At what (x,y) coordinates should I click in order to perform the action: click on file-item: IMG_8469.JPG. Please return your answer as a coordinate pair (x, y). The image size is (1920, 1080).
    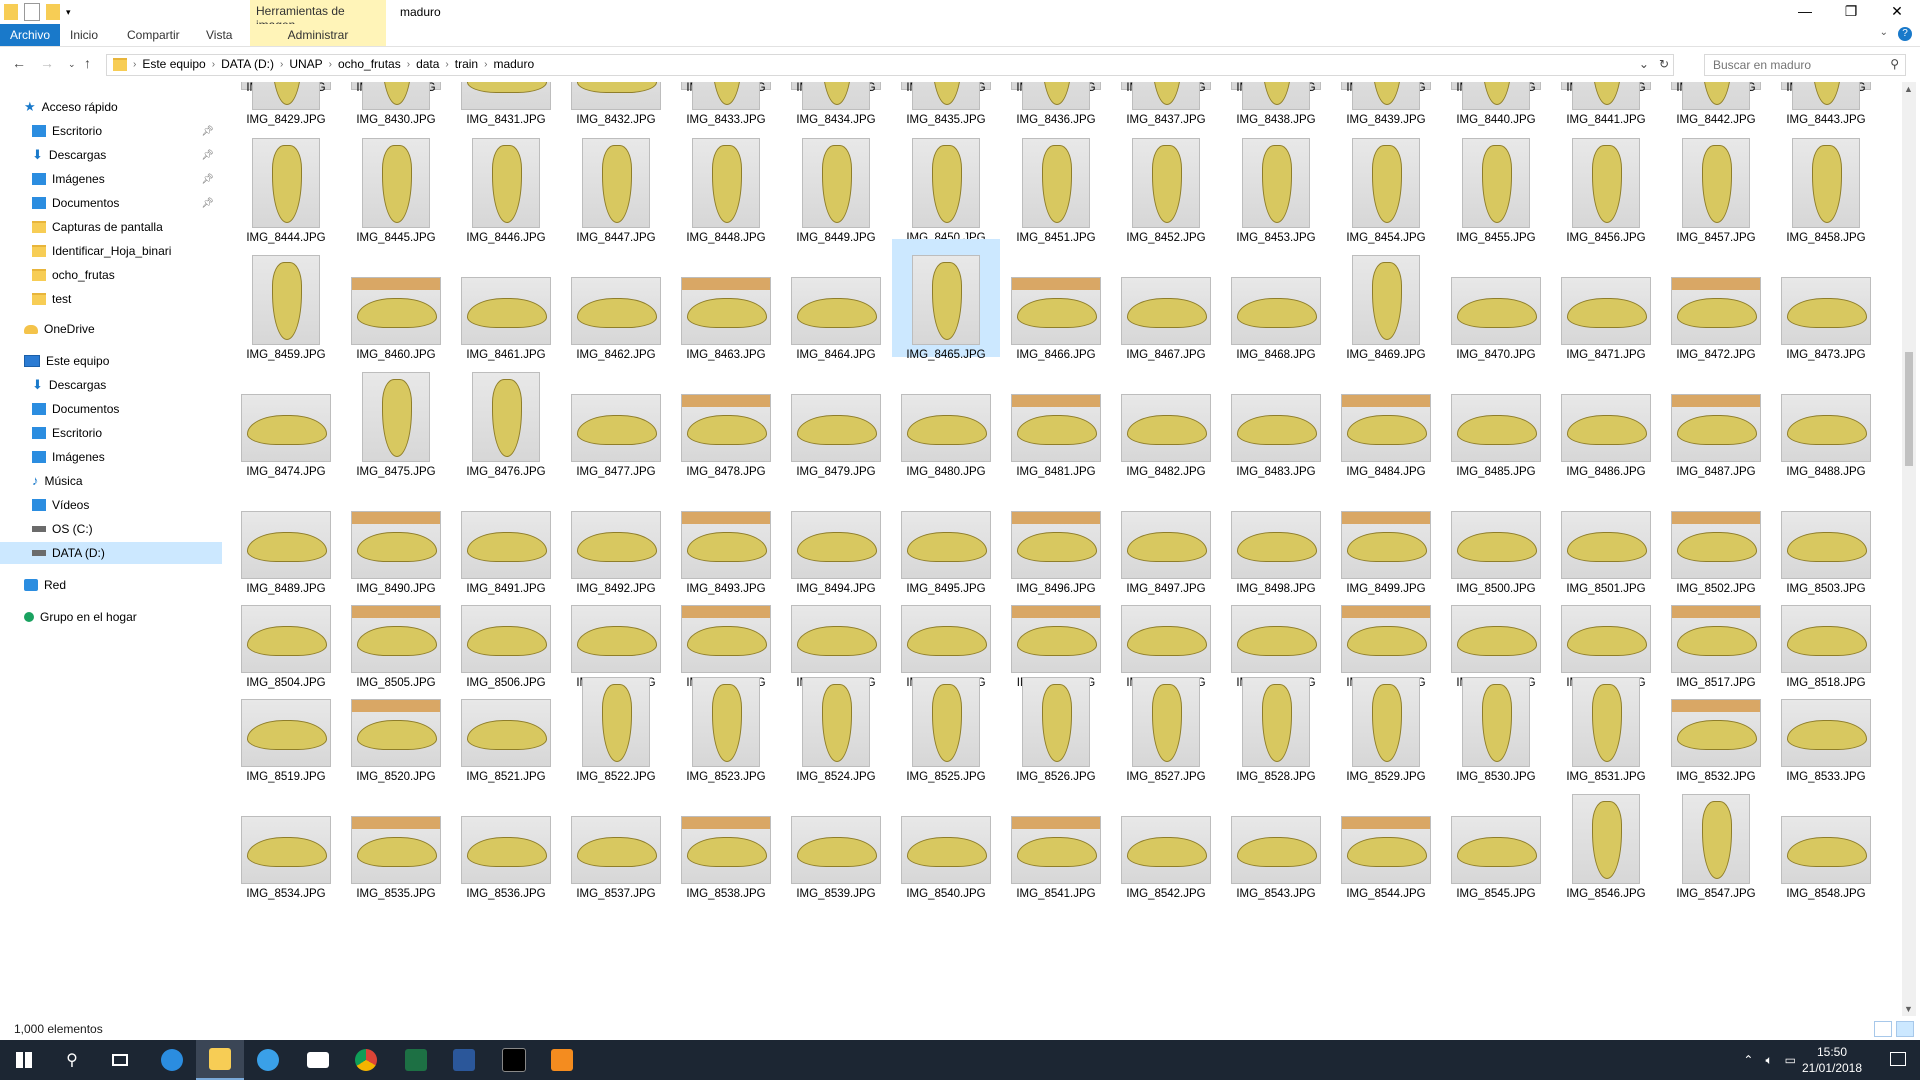
    Looking at the image, I should click on (1386, 300).